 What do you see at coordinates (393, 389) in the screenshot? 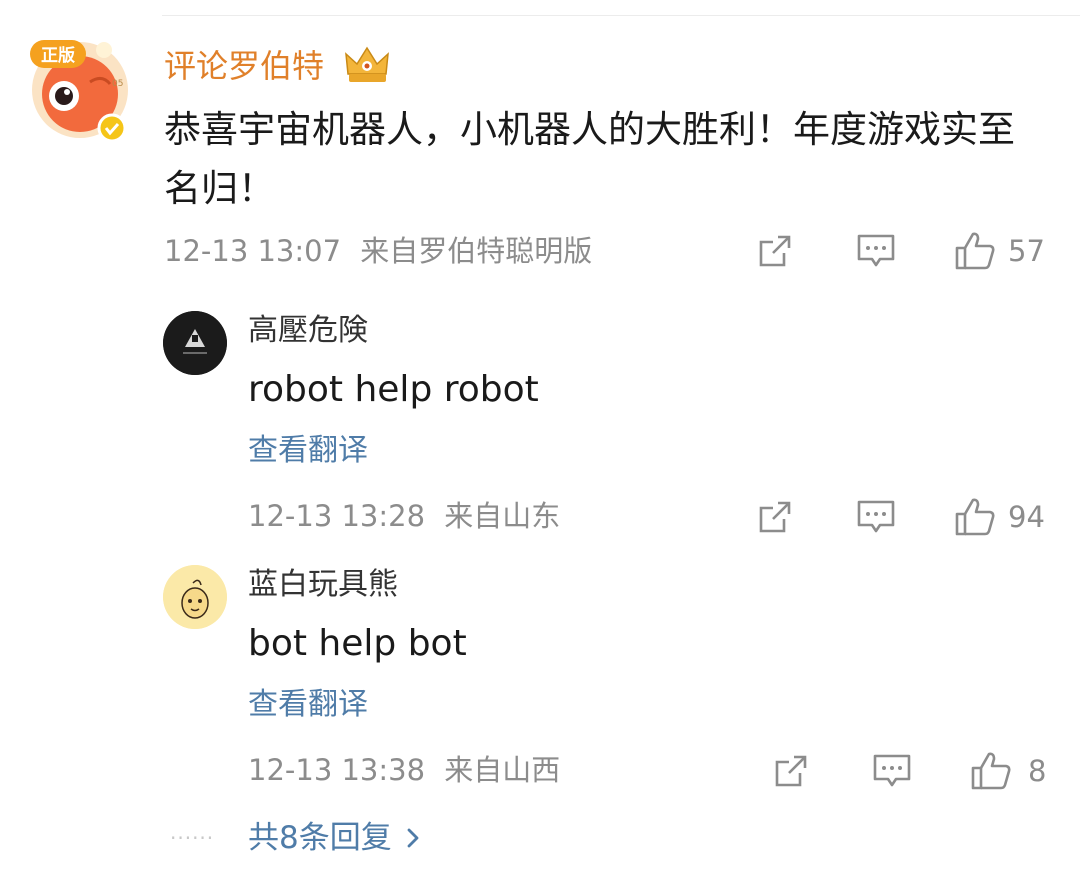
I see `reply-text: robot help robot` at bounding box center [393, 389].